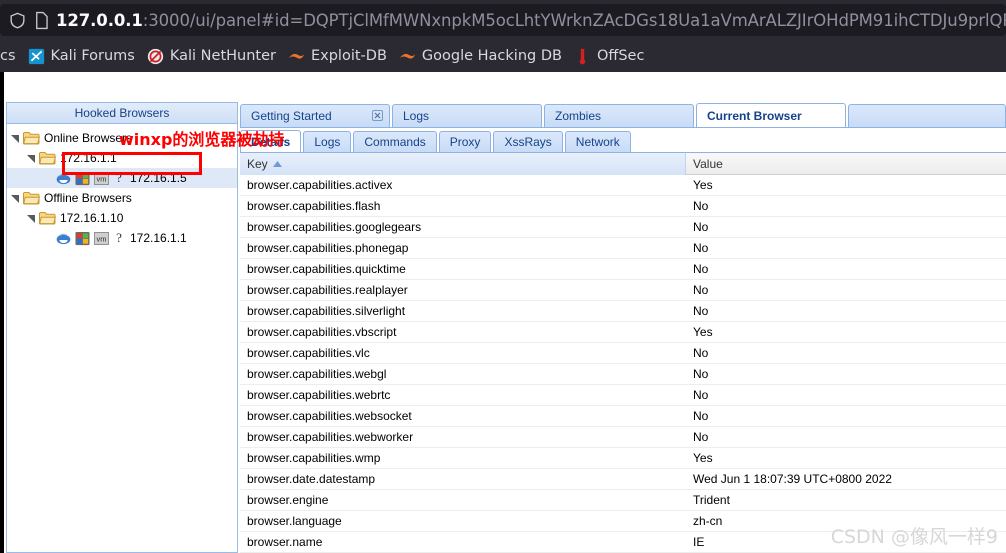  What do you see at coordinates (330, 437) in the screenshot?
I see `cell-key: browser.capabilities.webworker` at bounding box center [330, 437].